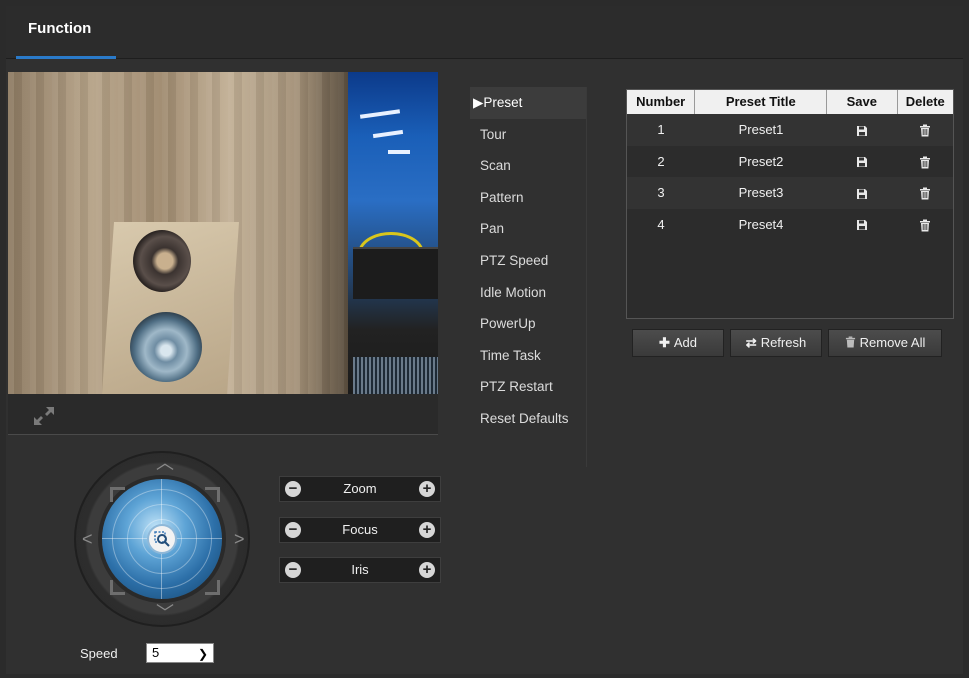  I want to click on menu-item-powerup: PowerUp, so click(528, 324).